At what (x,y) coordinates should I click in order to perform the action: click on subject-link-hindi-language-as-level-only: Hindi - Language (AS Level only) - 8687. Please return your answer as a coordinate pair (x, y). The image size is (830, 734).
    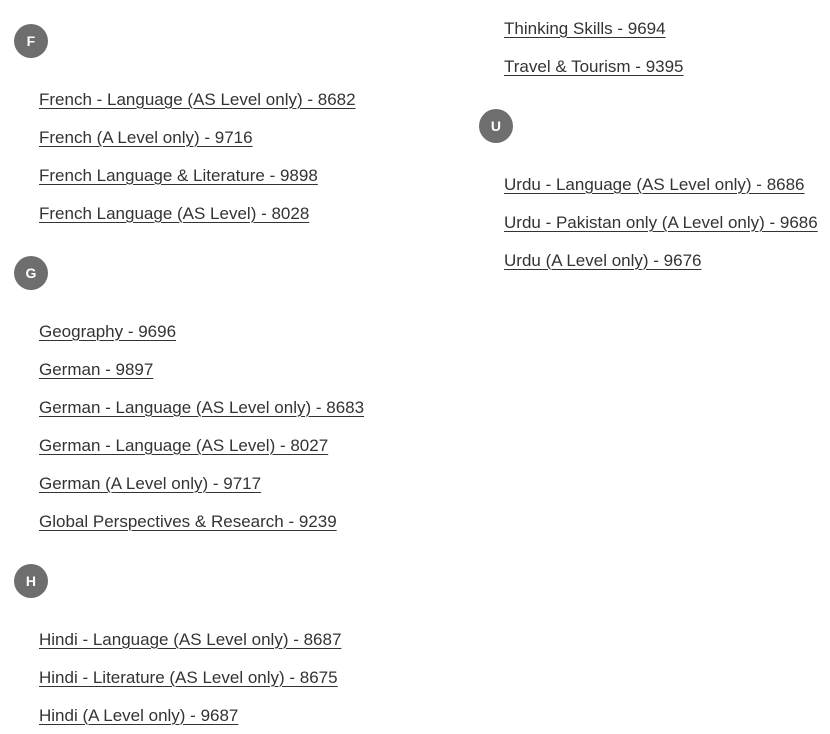
    Looking at the image, I should click on (190, 639).